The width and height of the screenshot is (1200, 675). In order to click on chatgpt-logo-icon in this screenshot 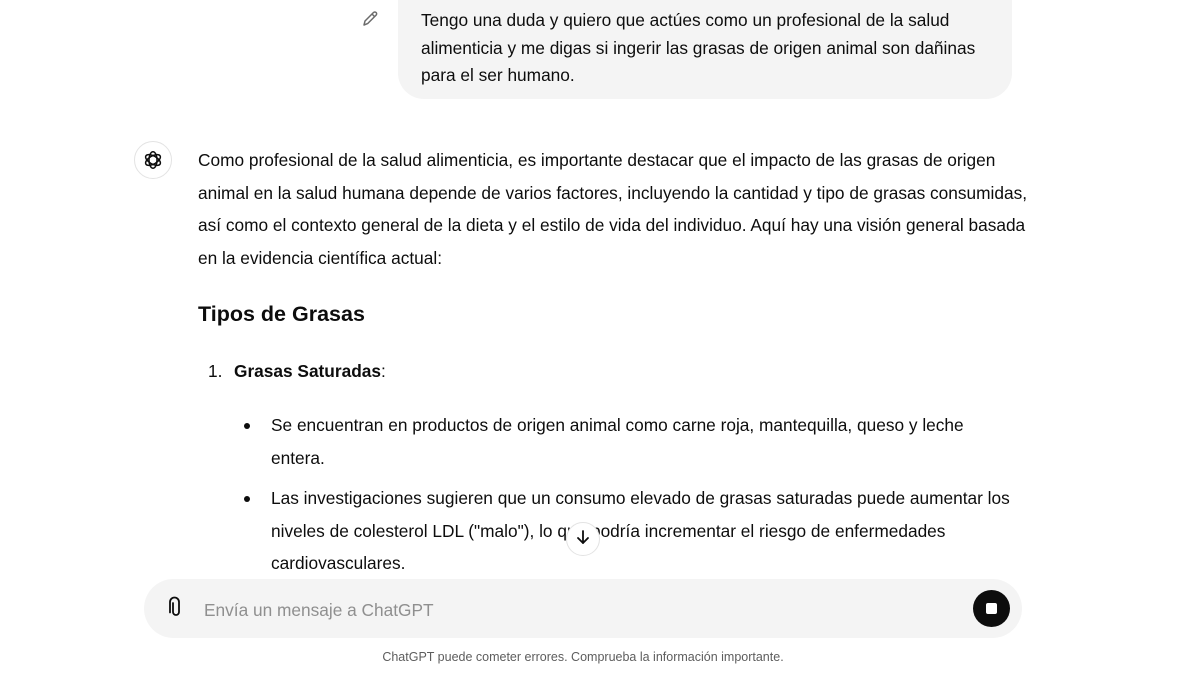, I will do `click(153, 160)`.